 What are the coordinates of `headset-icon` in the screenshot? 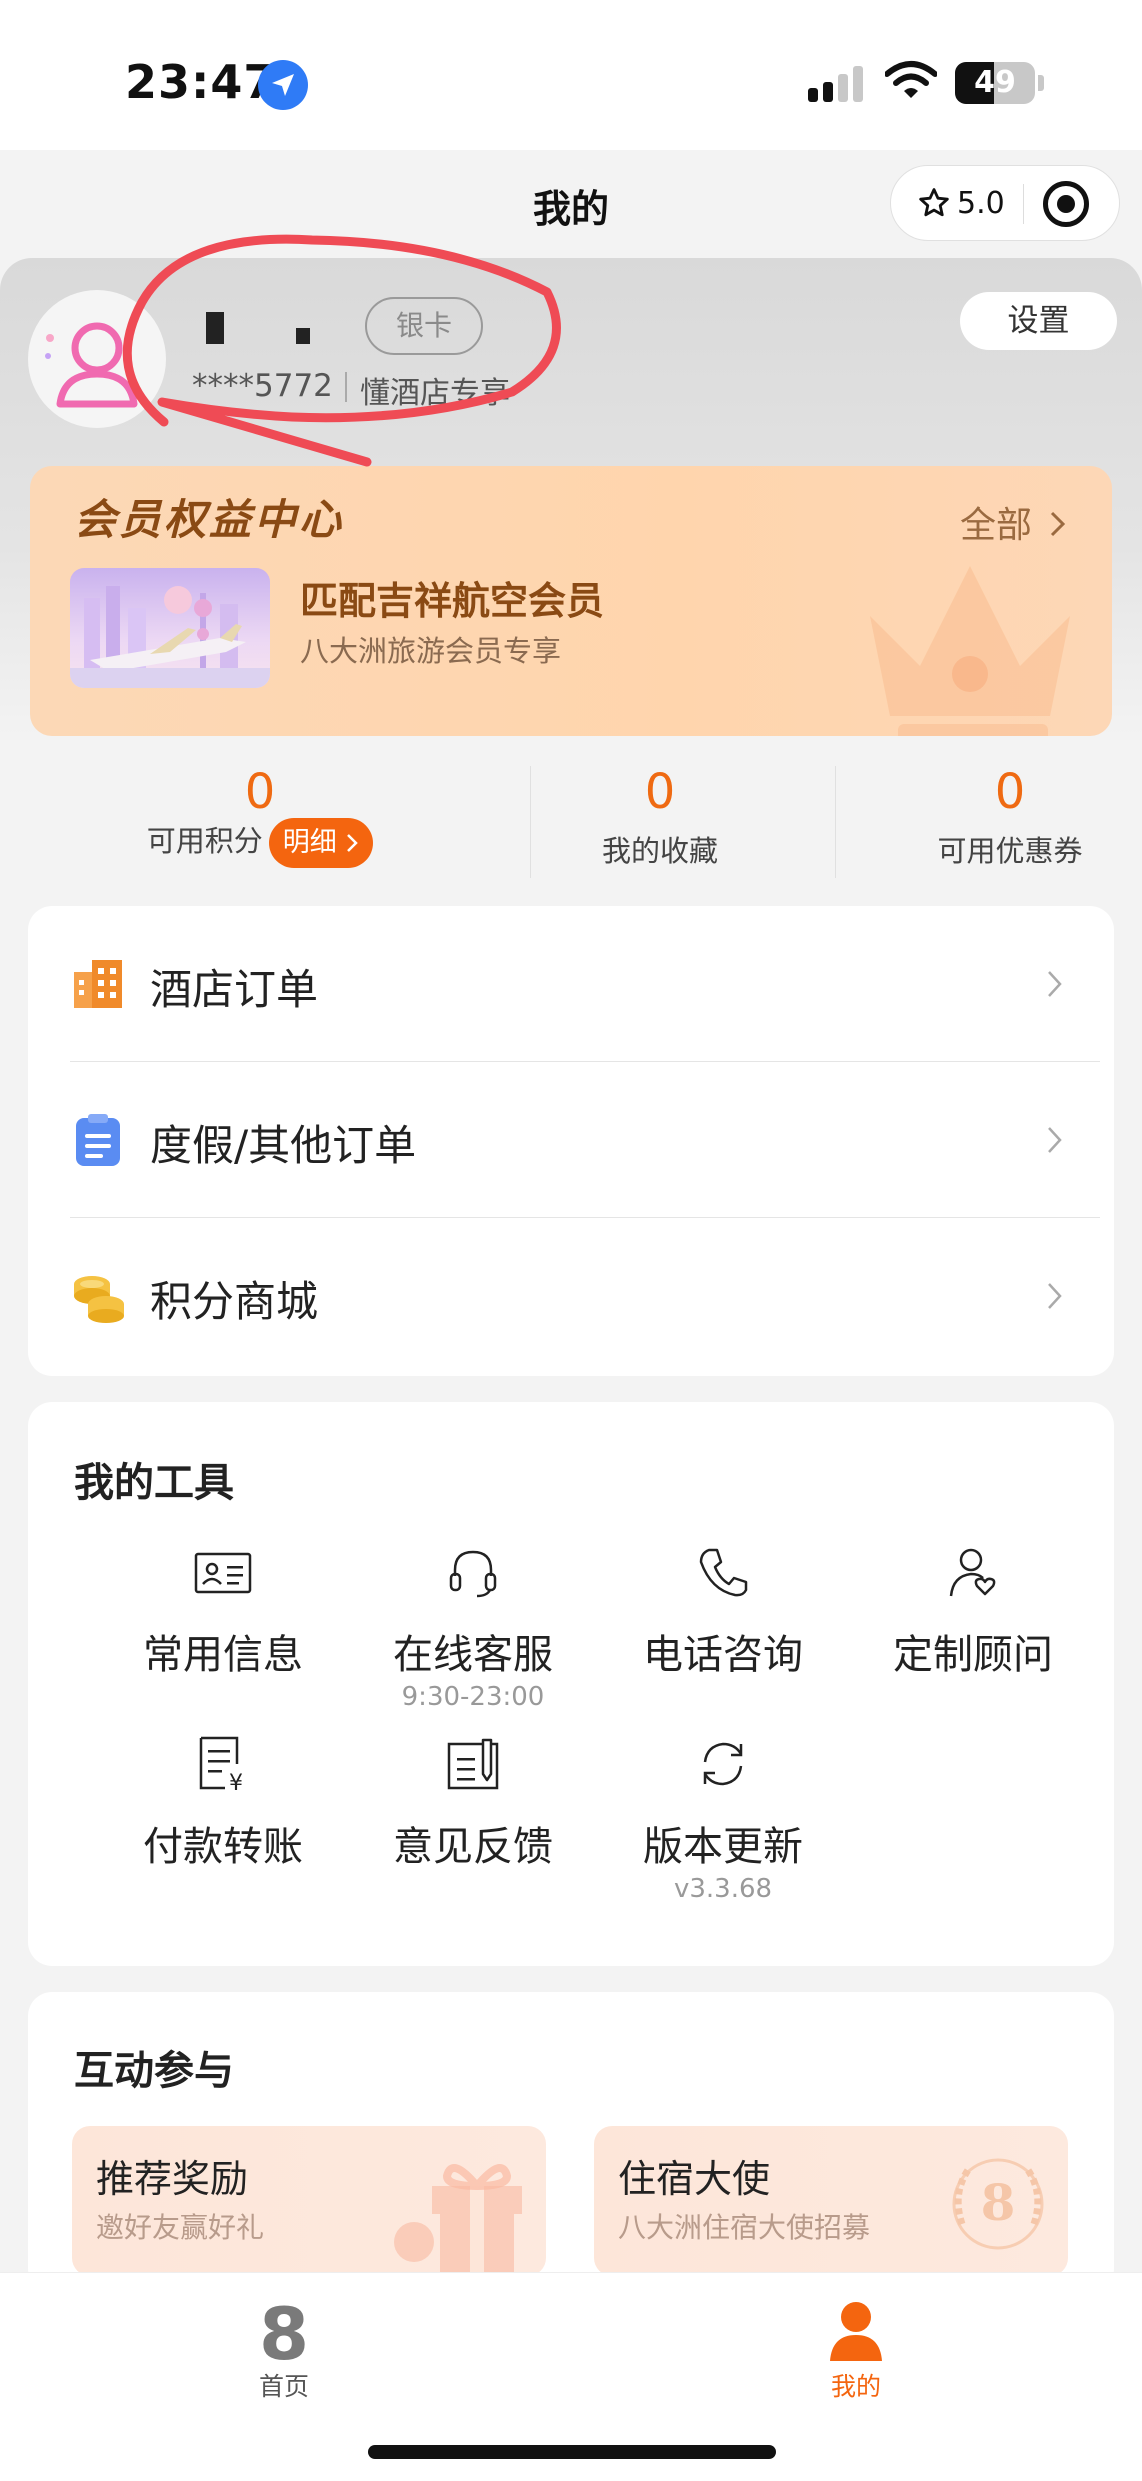 It's located at (473, 1574).